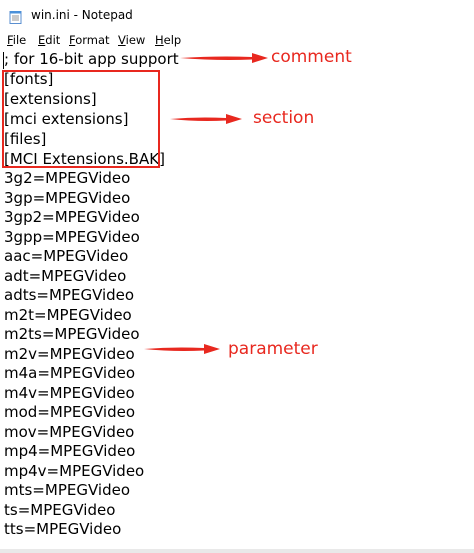 This screenshot has width=474, height=553. What do you see at coordinates (168, 40) in the screenshot?
I see `menu-help: Help` at bounding box center [168, 40].